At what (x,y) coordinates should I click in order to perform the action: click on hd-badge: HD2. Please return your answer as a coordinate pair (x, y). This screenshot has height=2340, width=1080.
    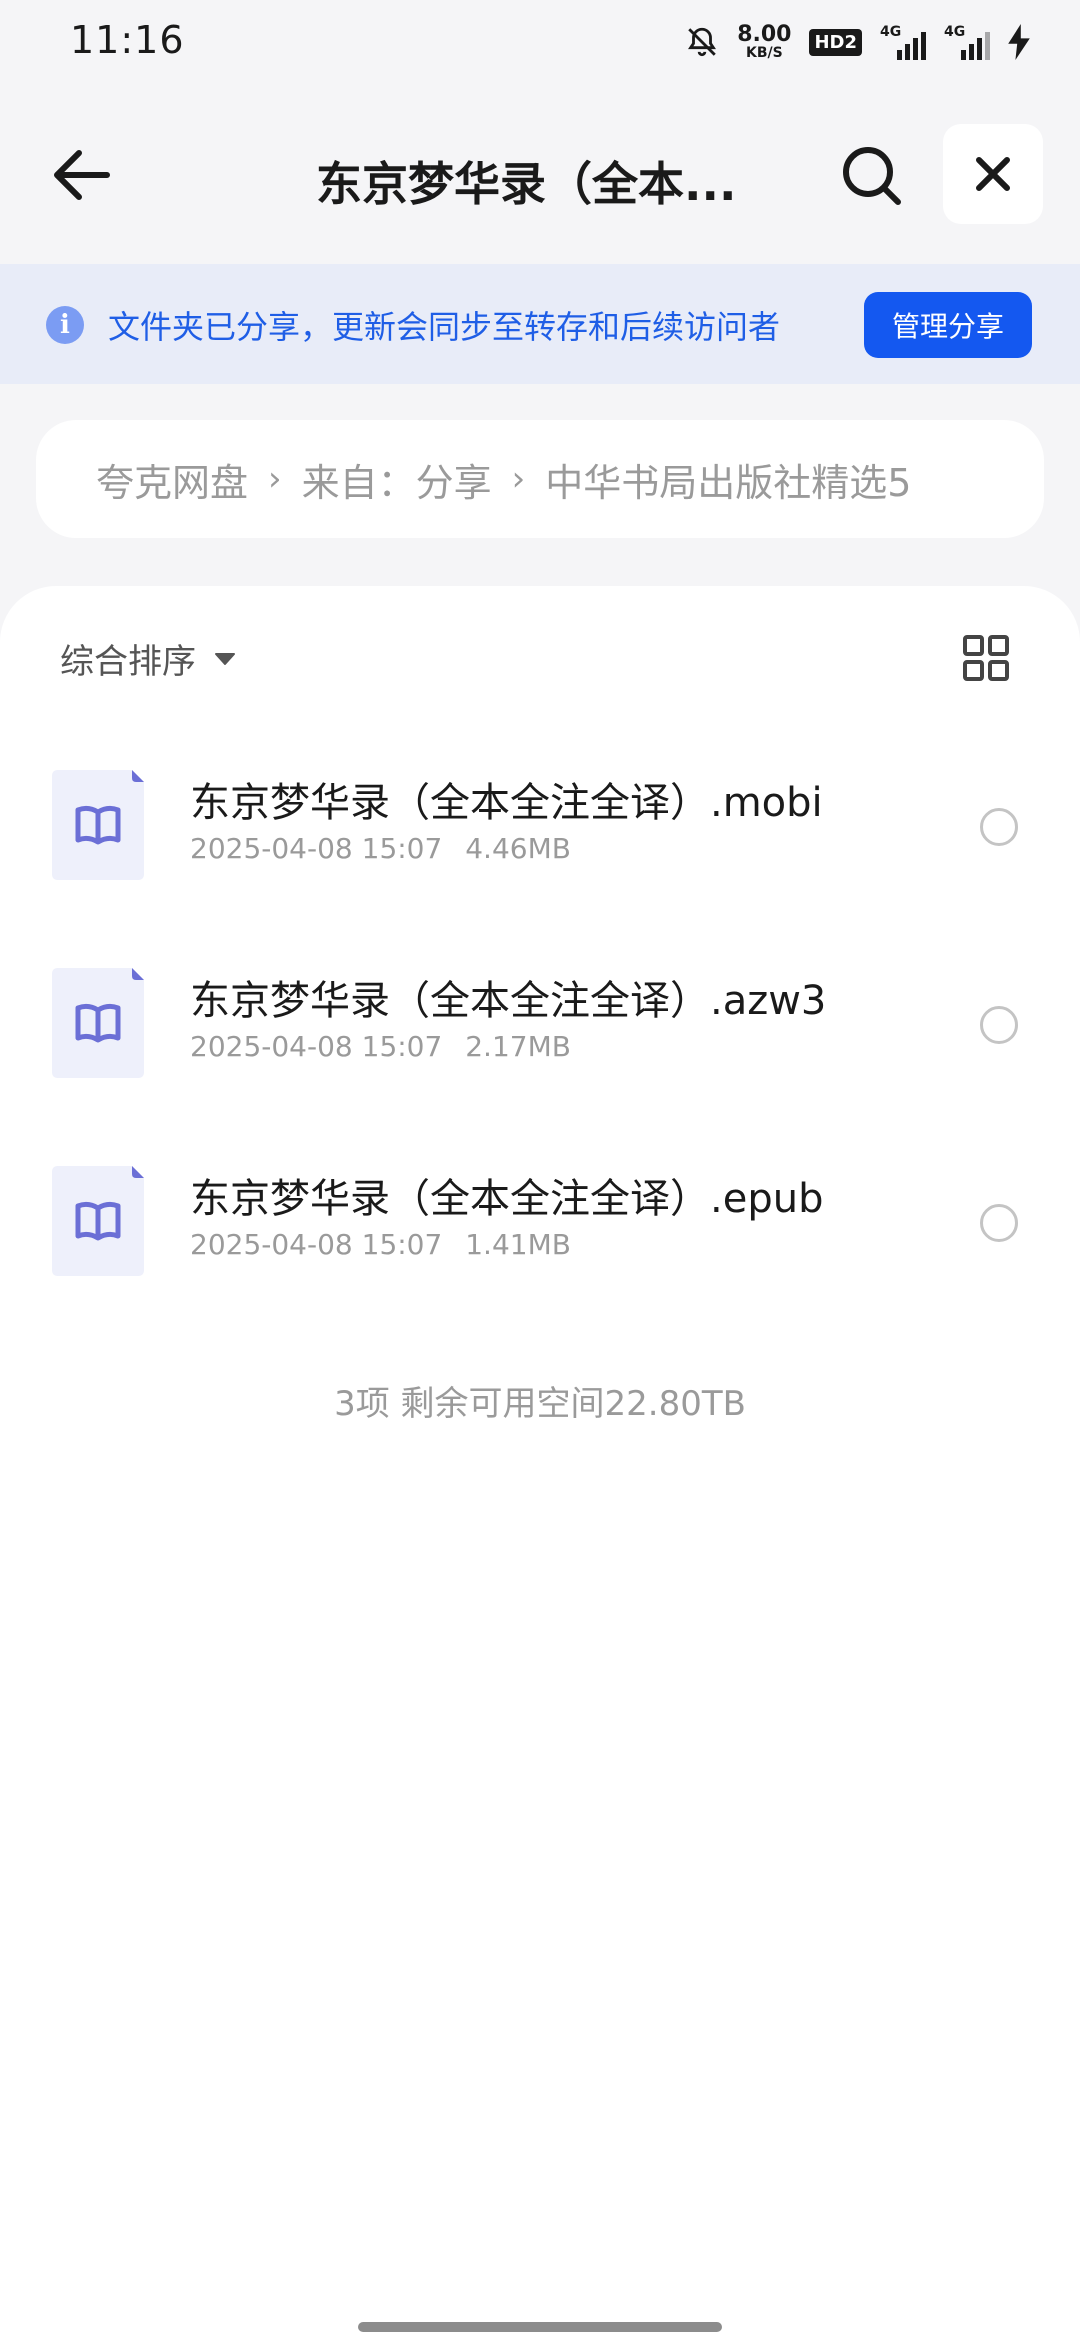
    Looking at the image, I should click on (835, 42).